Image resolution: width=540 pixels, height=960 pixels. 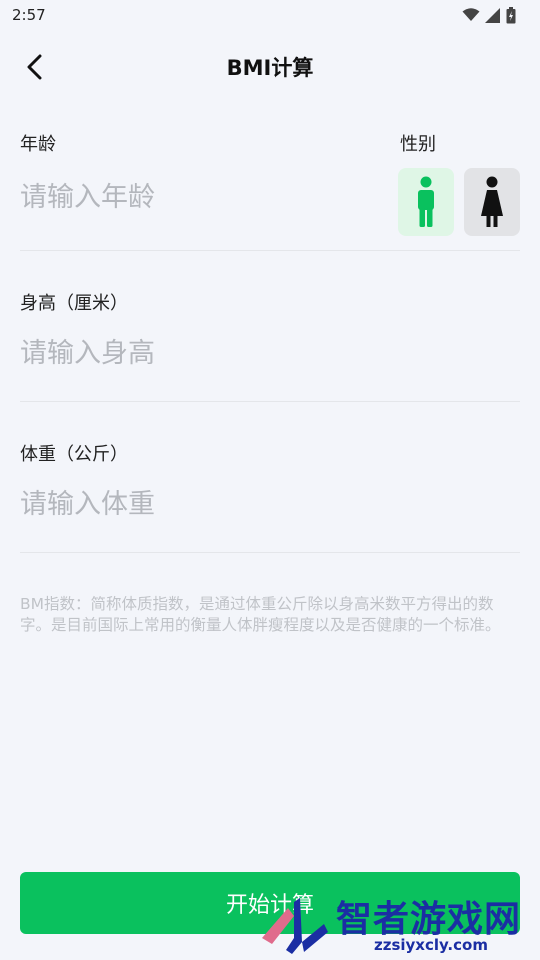 I want to click on watermark-url: zzsiyxcly.com, so click(x=431, y=945).